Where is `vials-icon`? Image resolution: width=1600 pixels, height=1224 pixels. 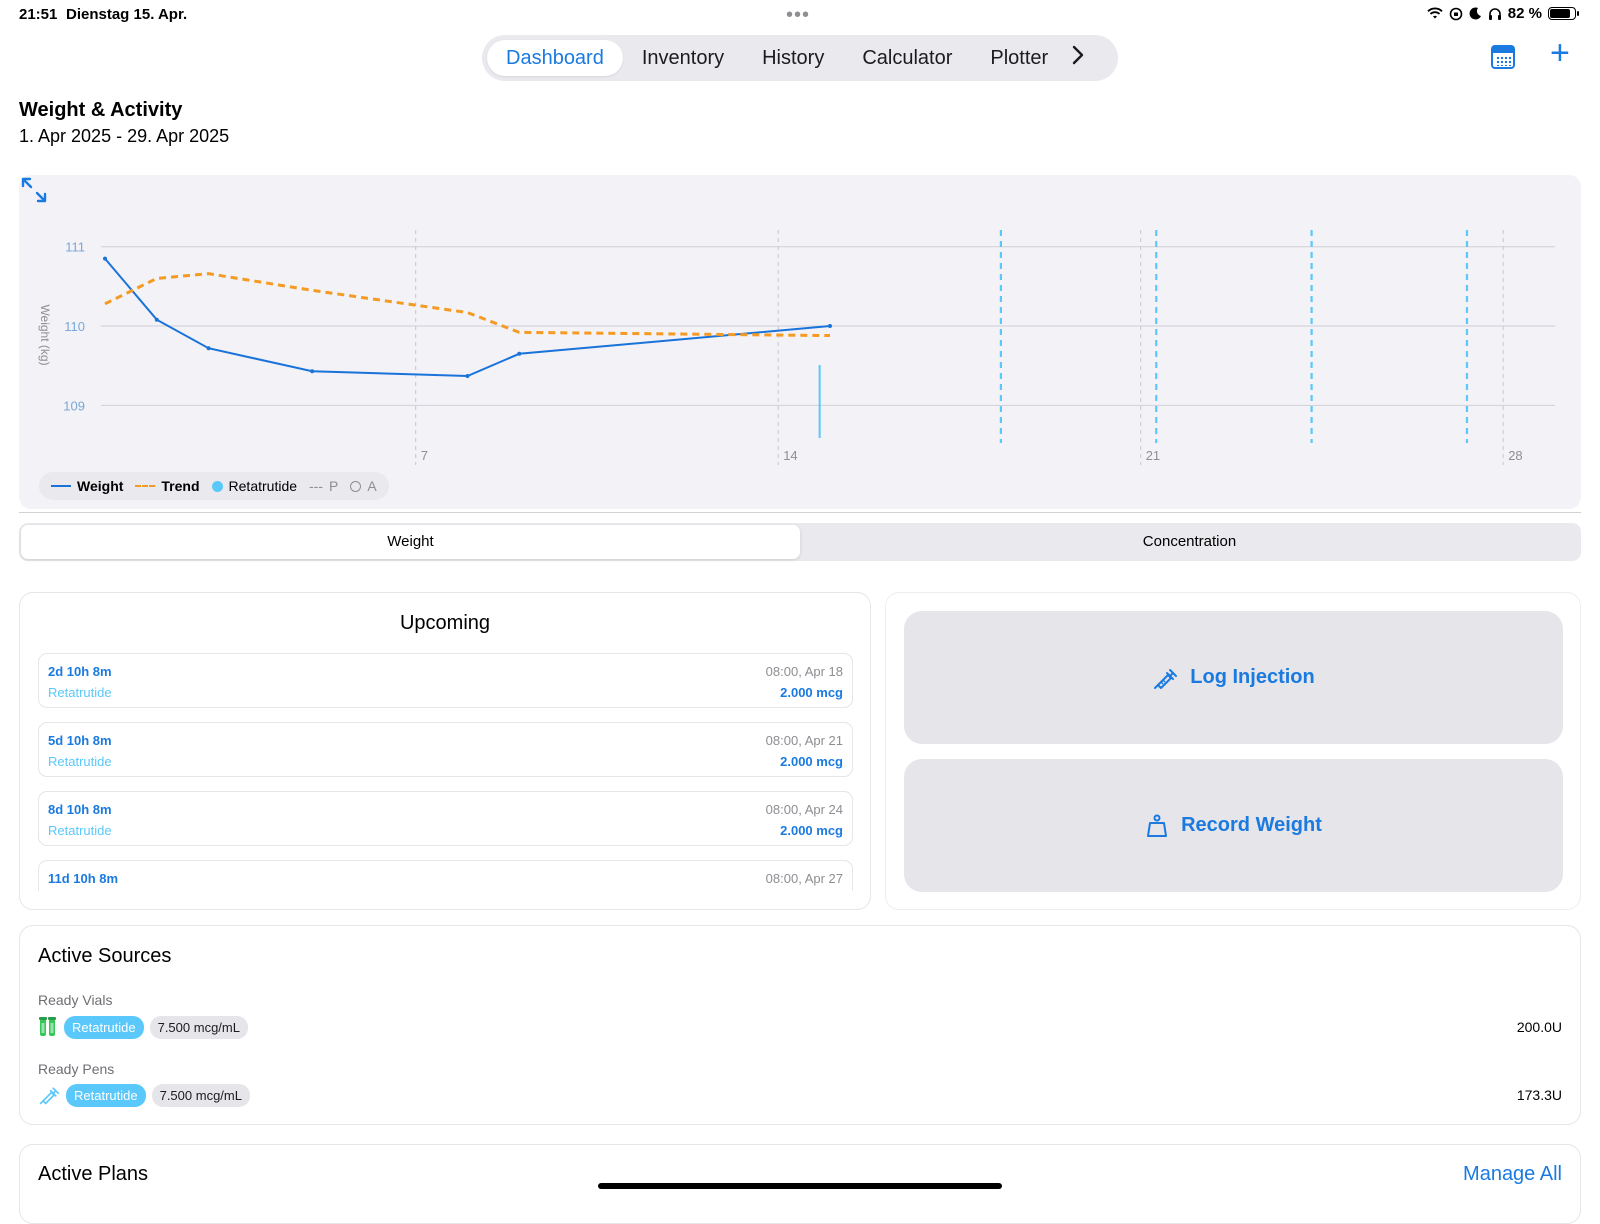 vials-icon is located at coordinates (47, 1026).